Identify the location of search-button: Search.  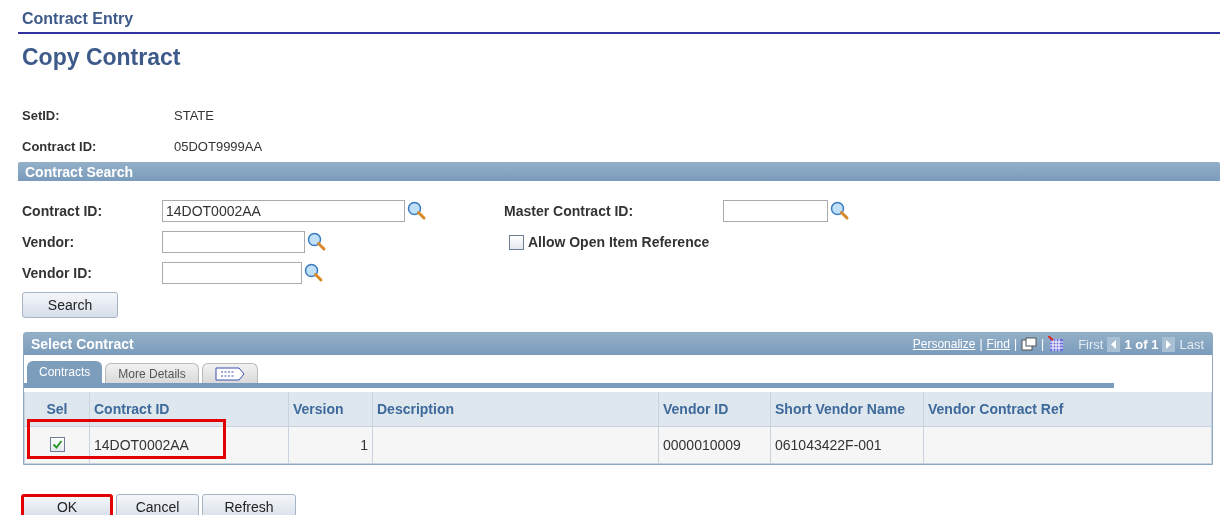
(70, 305).